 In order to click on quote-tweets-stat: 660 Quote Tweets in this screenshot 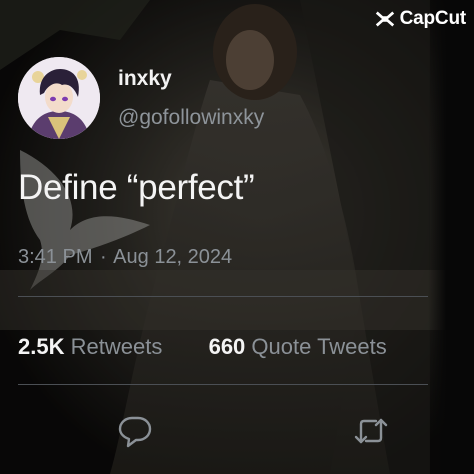, I will do `click(298, 346)`.